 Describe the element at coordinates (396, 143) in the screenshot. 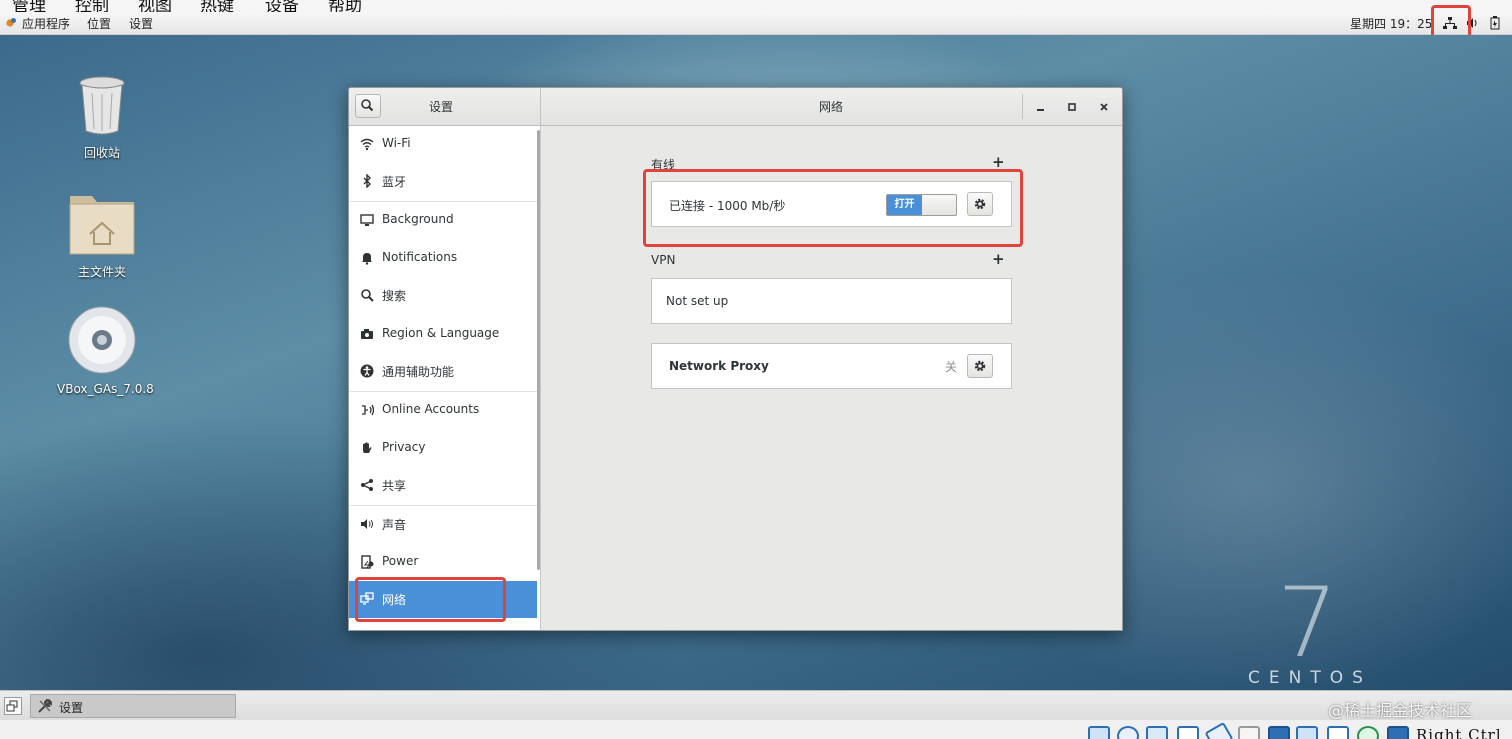

I see `sidebar-item-label: Wi-Fi` at that location.